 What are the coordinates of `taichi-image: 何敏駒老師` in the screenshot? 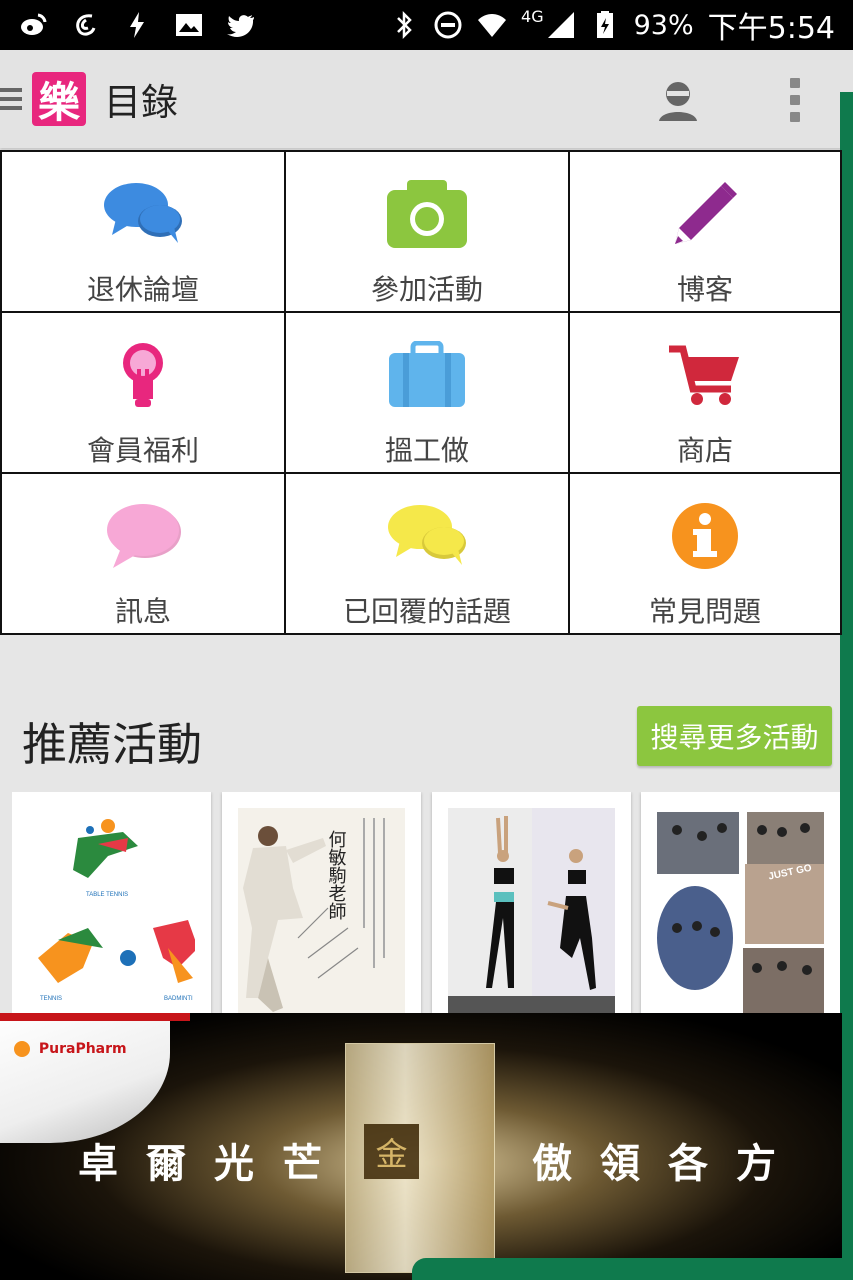 It's located at (321, 910).